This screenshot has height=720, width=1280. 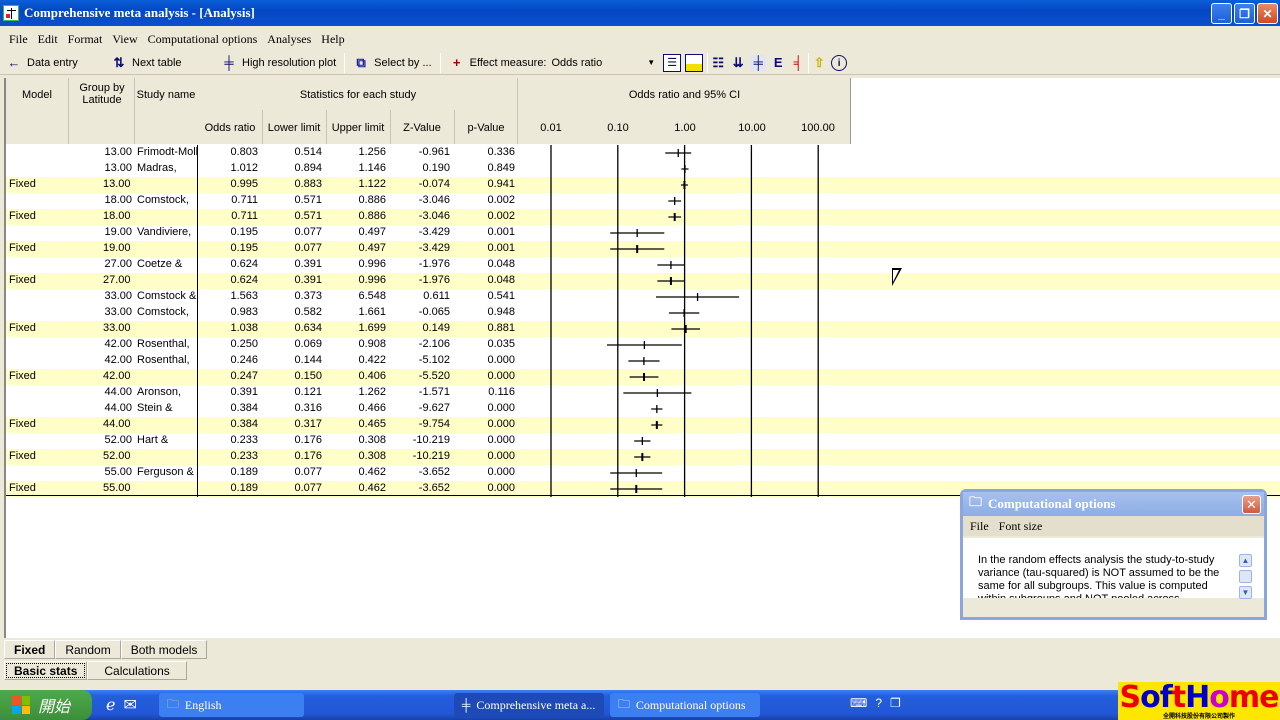 What do you see at coordinates (88, 649) in the screenshot?
I see `tab-random: Random` at bounding box center [88, 649].